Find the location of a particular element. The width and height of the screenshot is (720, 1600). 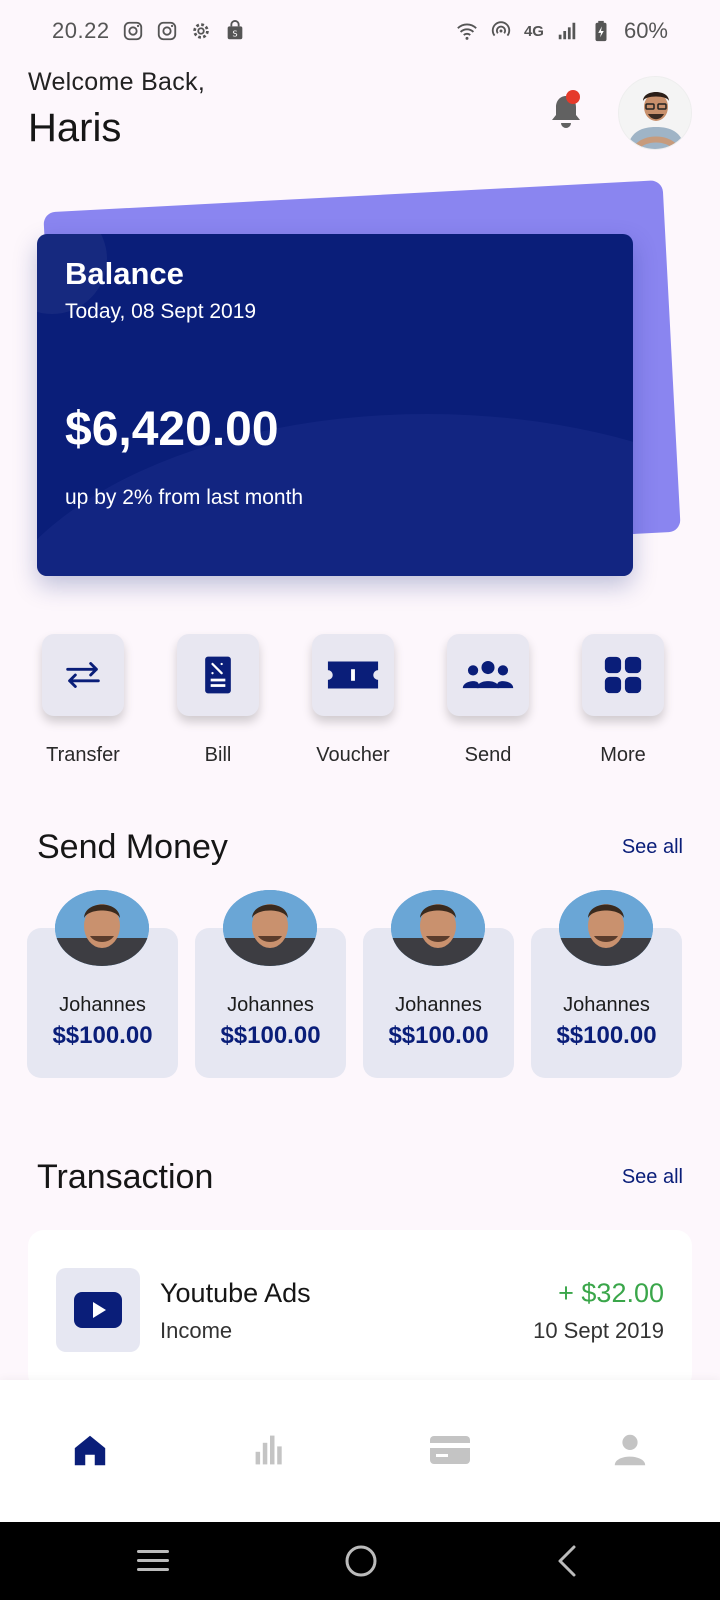

transfer-arrows-icon is located at coordinates (83, 675).